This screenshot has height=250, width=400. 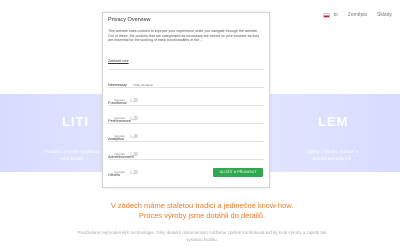 I want to click on cookie-category-analytics: Analytics Vypnuto, so click(x=186, y=131).